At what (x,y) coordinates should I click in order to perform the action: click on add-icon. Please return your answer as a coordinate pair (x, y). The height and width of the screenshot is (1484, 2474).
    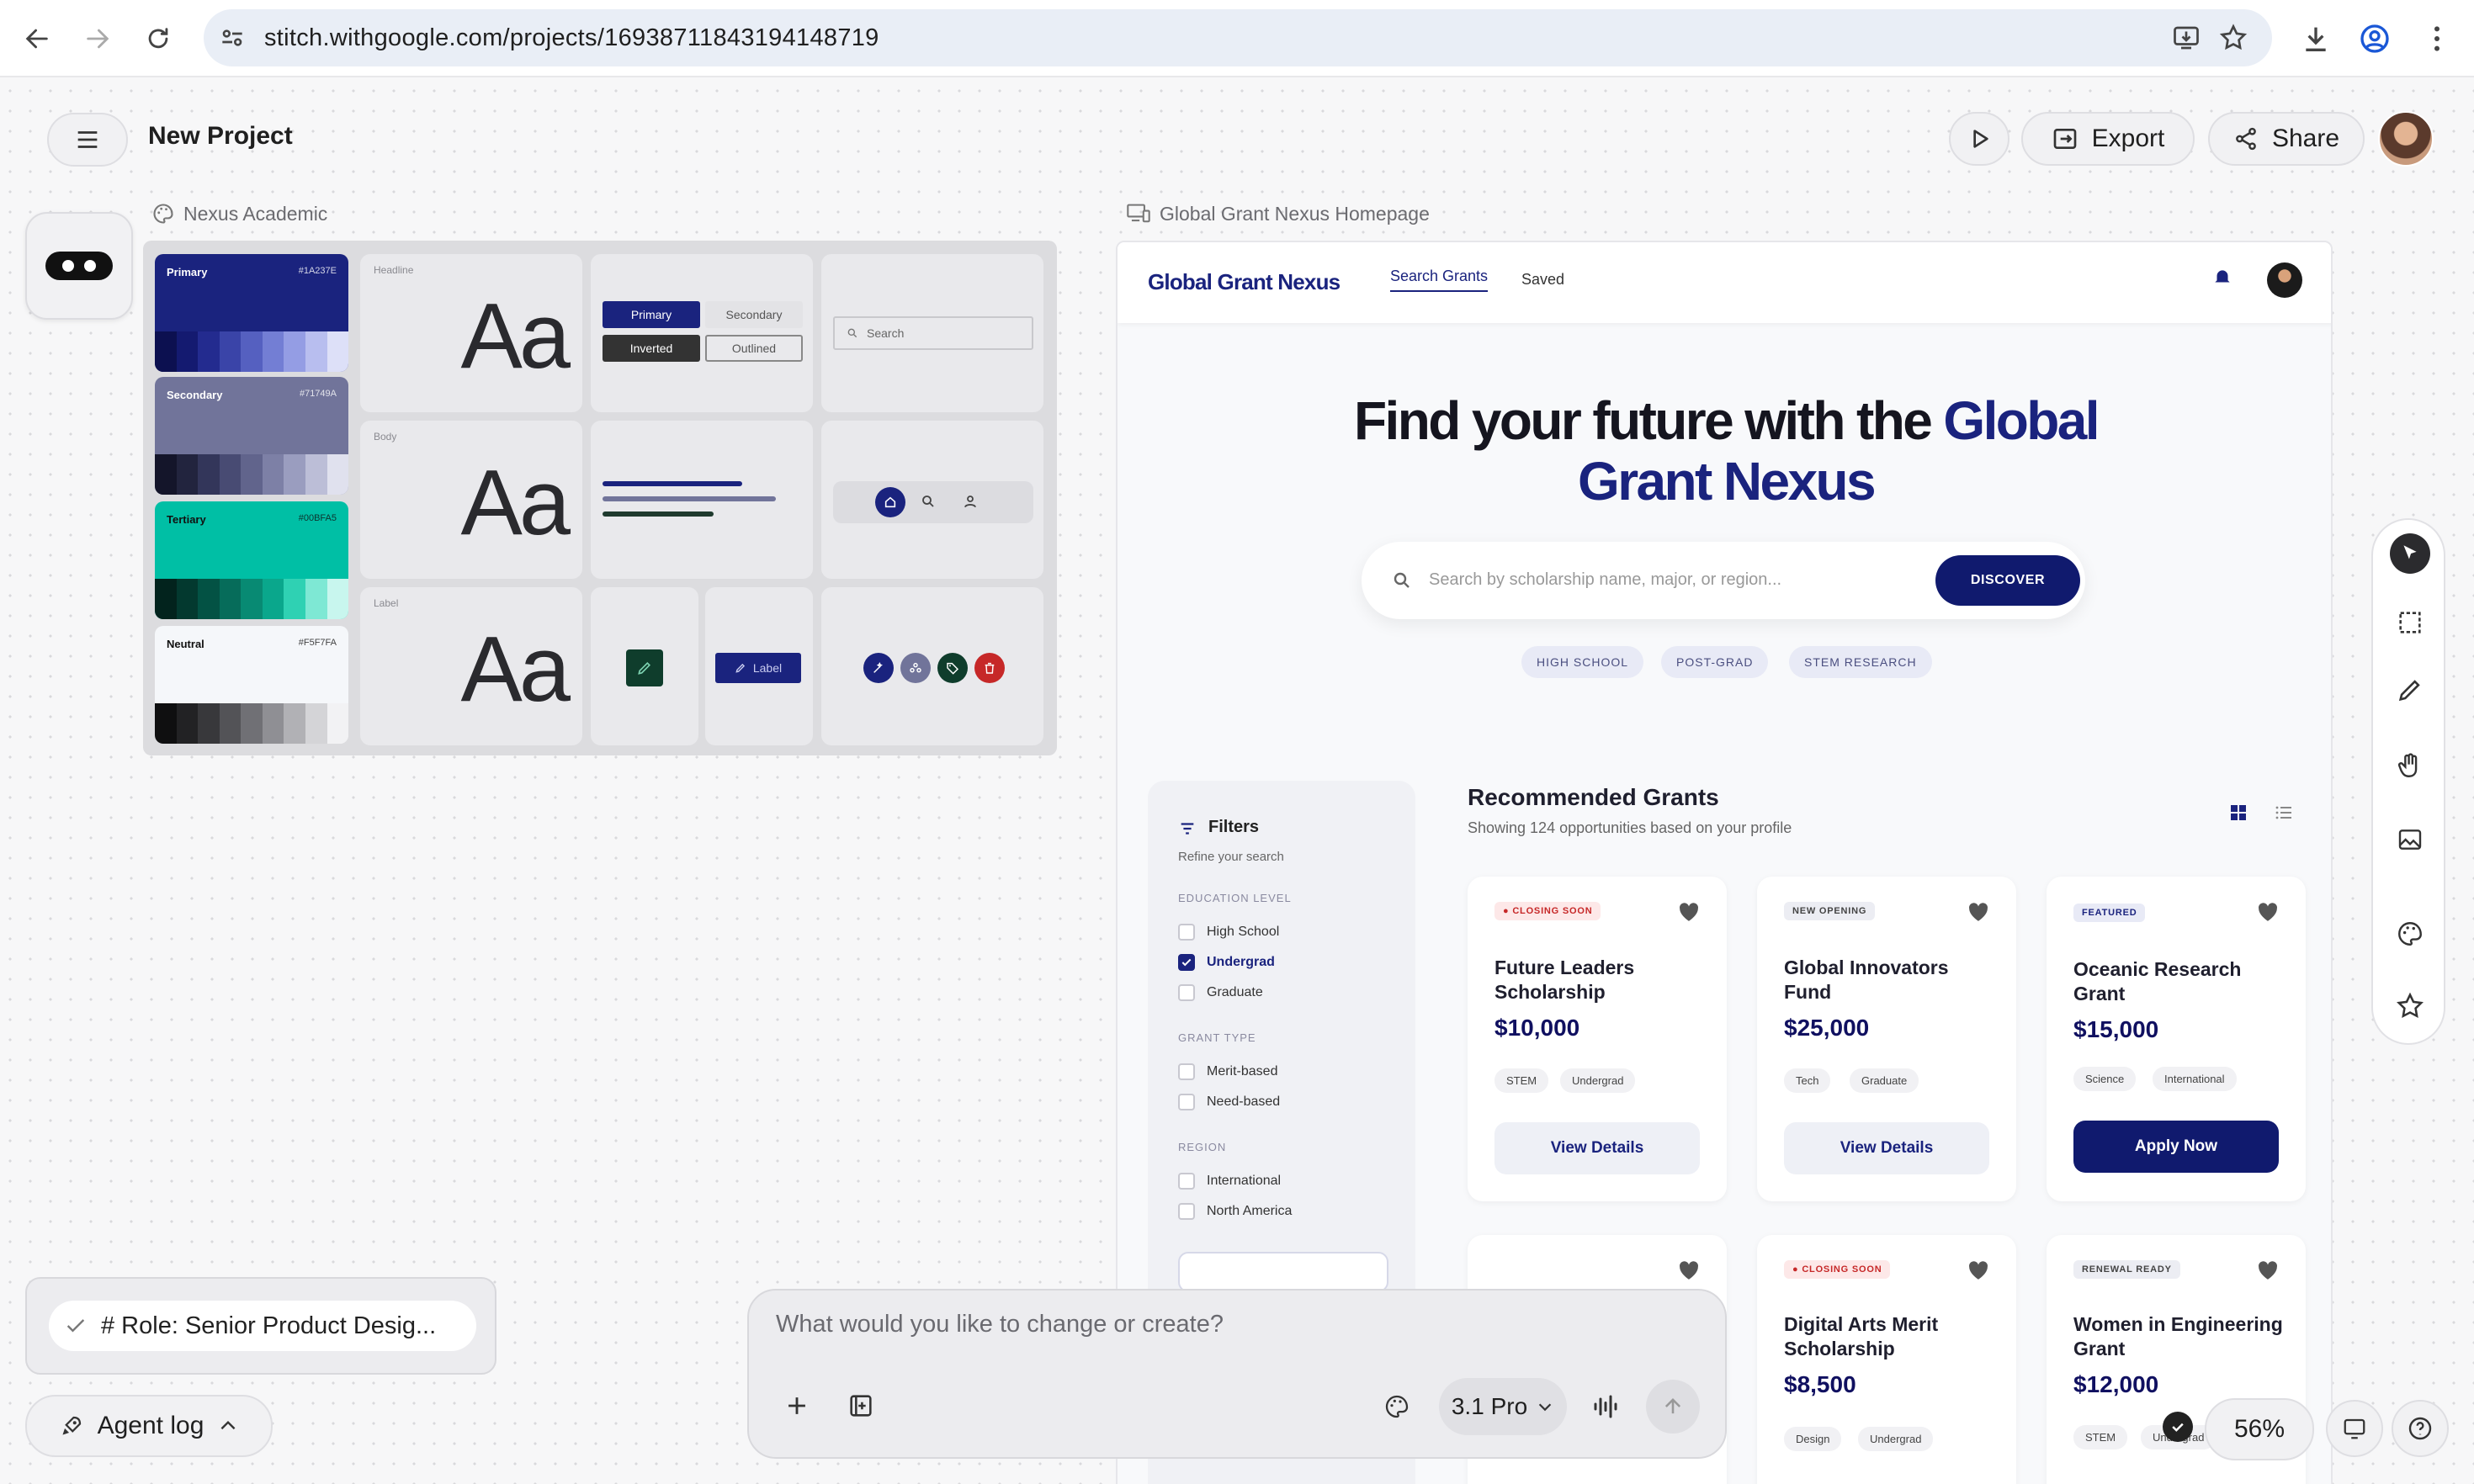
    Looking at the image, I should click on (797, 1405).